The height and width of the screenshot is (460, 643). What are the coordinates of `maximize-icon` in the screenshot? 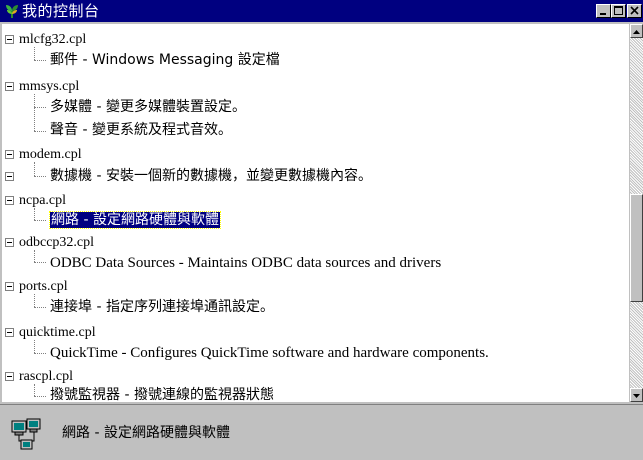 It's located at (618, 10).